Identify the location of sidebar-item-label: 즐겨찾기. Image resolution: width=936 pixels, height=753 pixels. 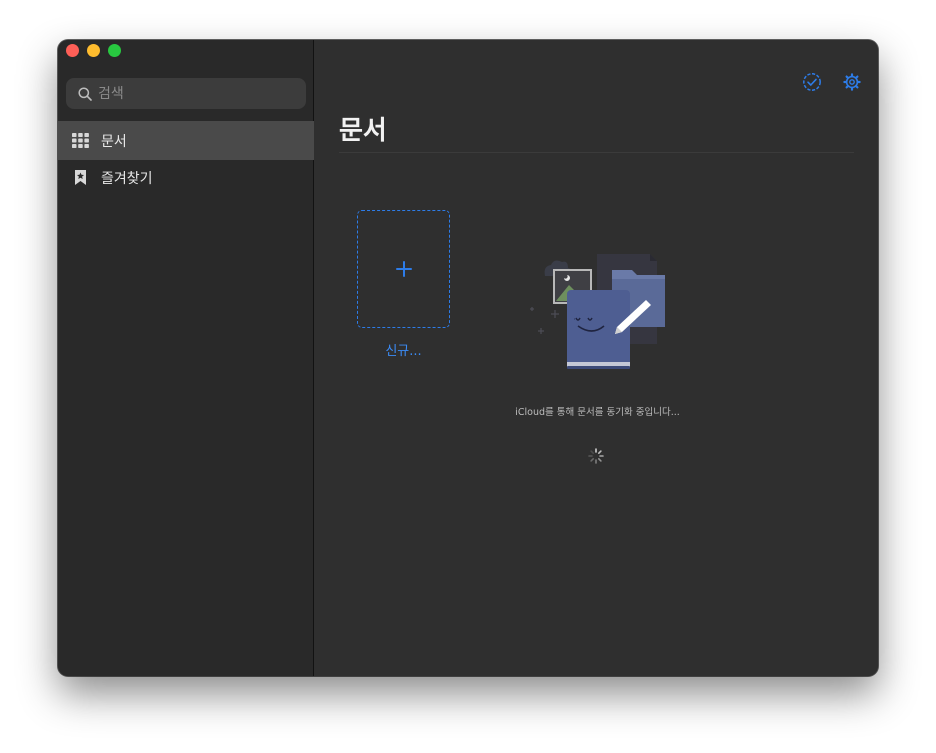
(127, 178).